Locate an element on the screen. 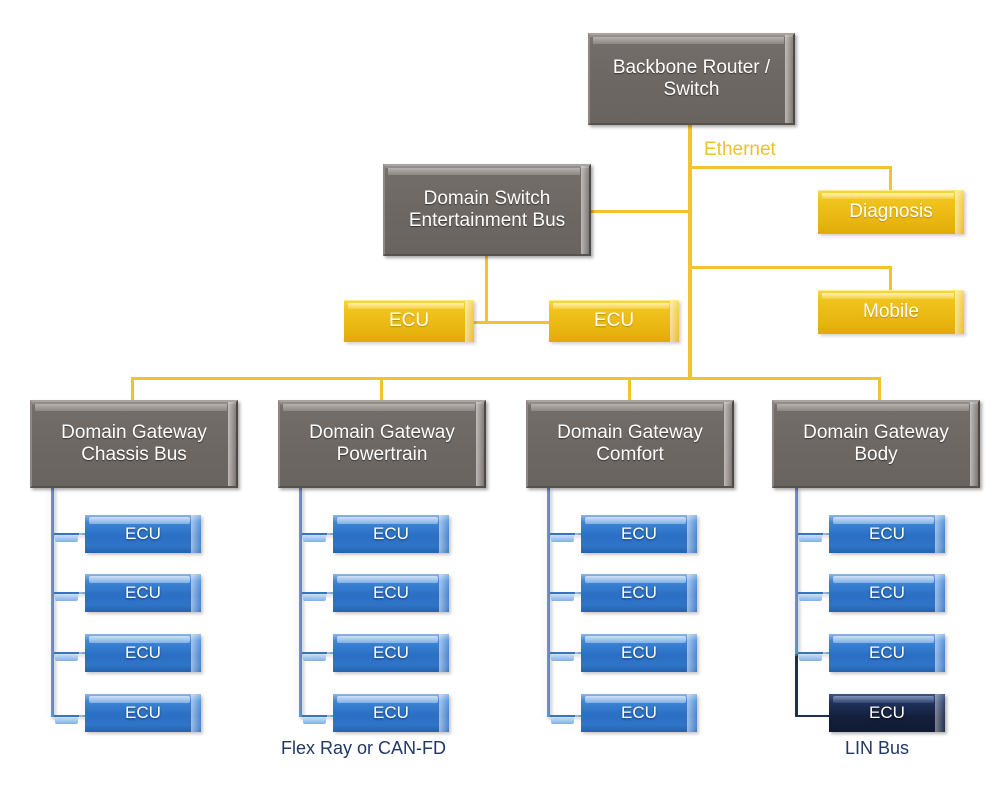 Image resolution: width=999 pixels, height=786 pixels. bus-stem-comfort is located at coordinates (545, 602).